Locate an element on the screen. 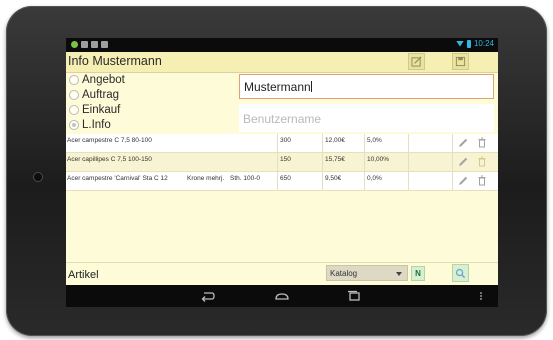 This screenshot has height=340, width=553. name-input: Mustermann is located at coordinates (366, 86).